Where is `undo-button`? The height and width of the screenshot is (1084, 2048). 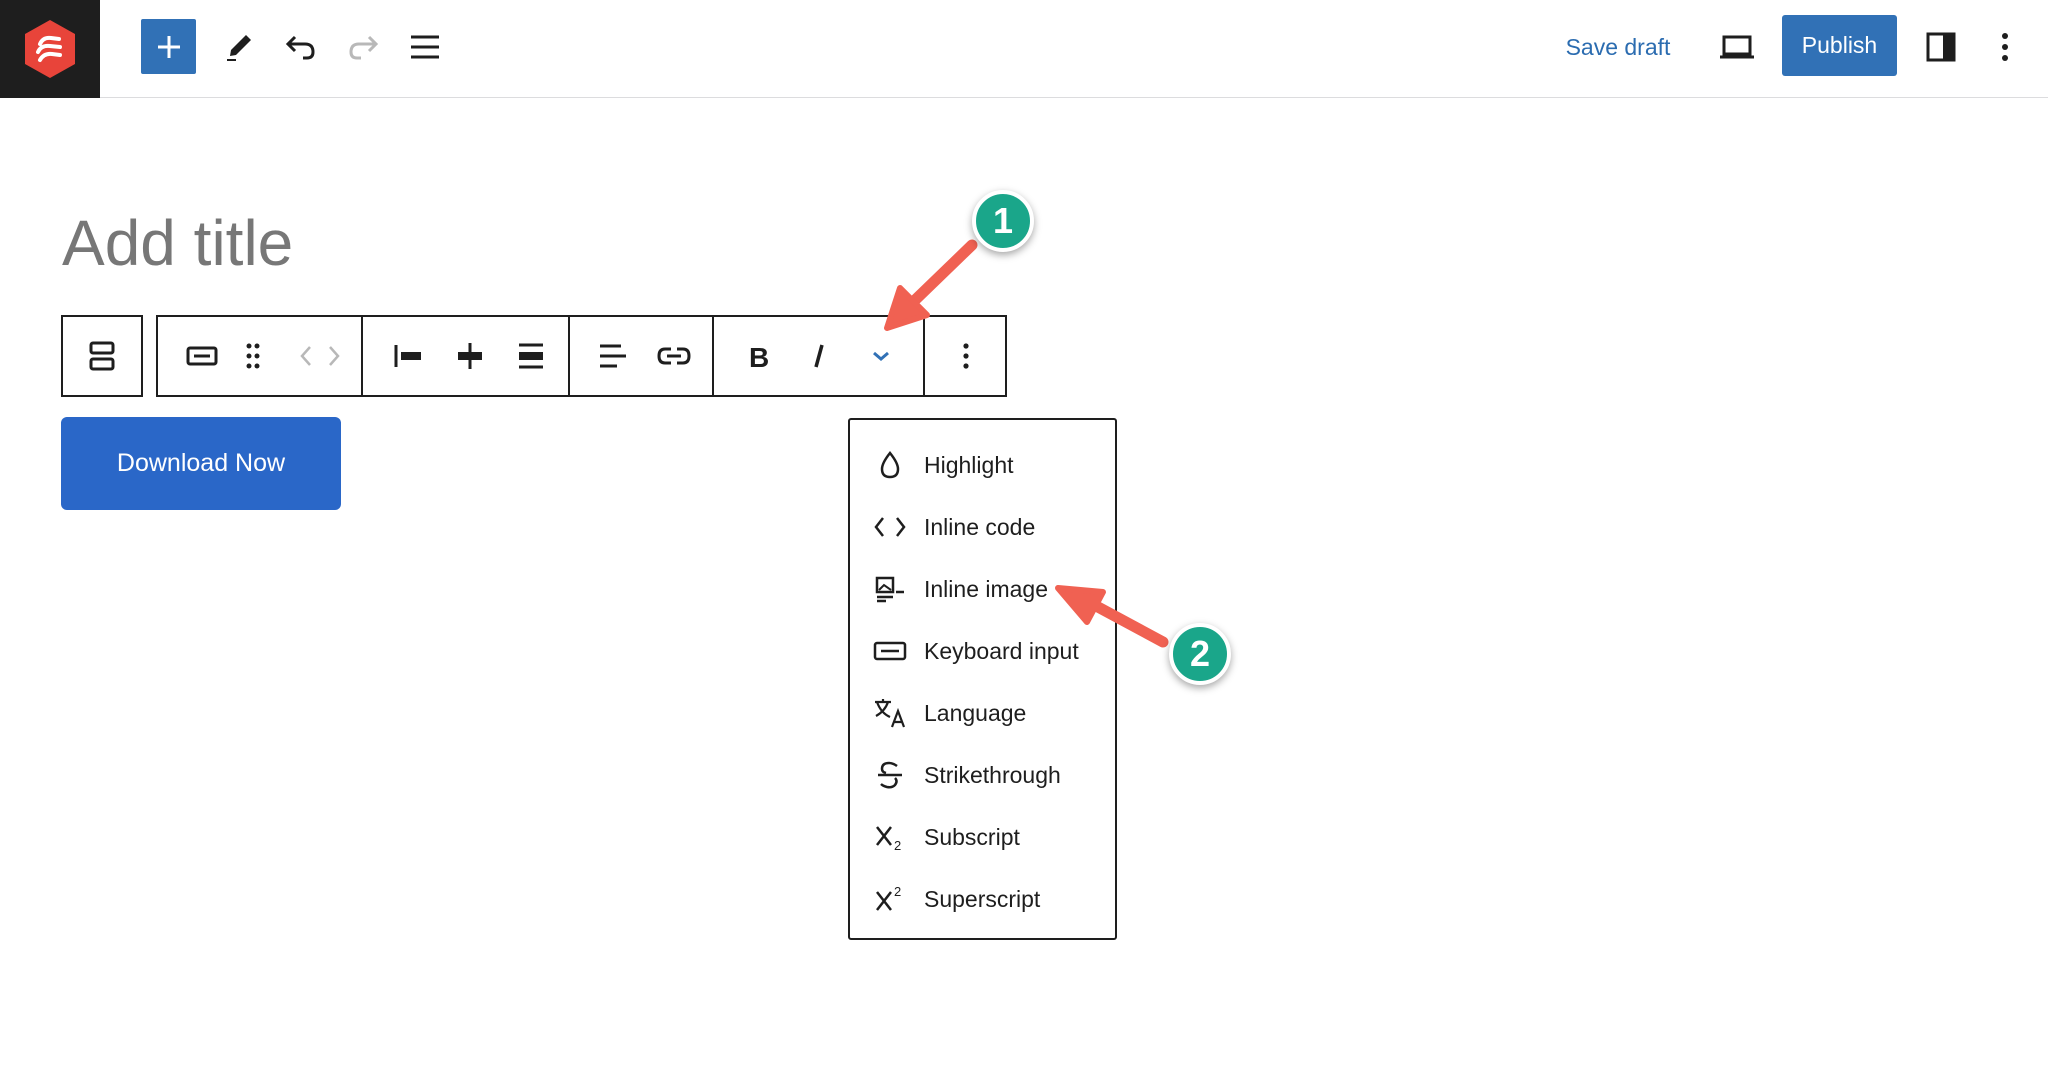 undo-button is located at coordinates (301, 47).